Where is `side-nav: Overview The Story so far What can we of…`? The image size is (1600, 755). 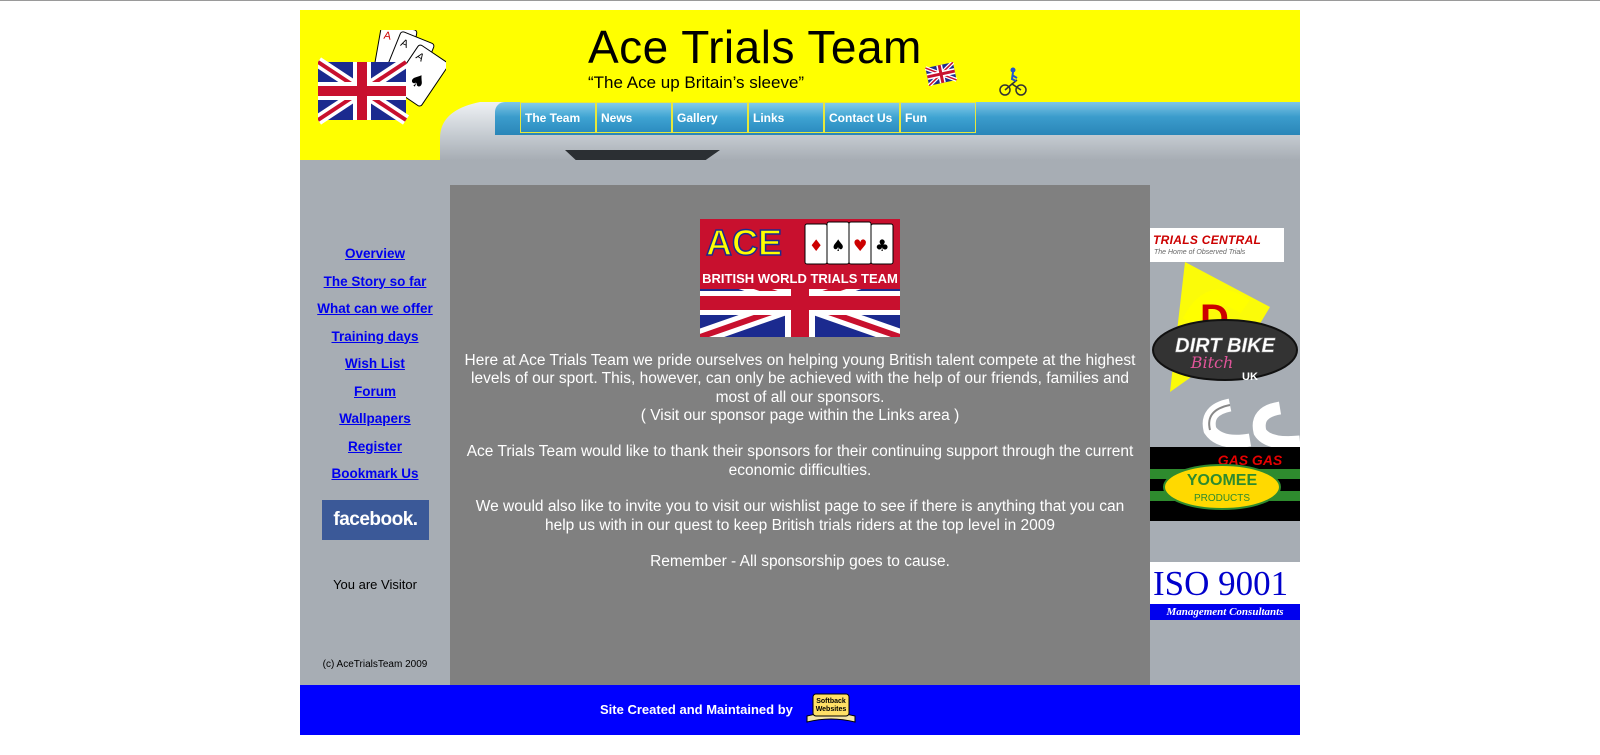 side-nav: Overview The Story so far What can we of… is located at coordinates (375, 369).